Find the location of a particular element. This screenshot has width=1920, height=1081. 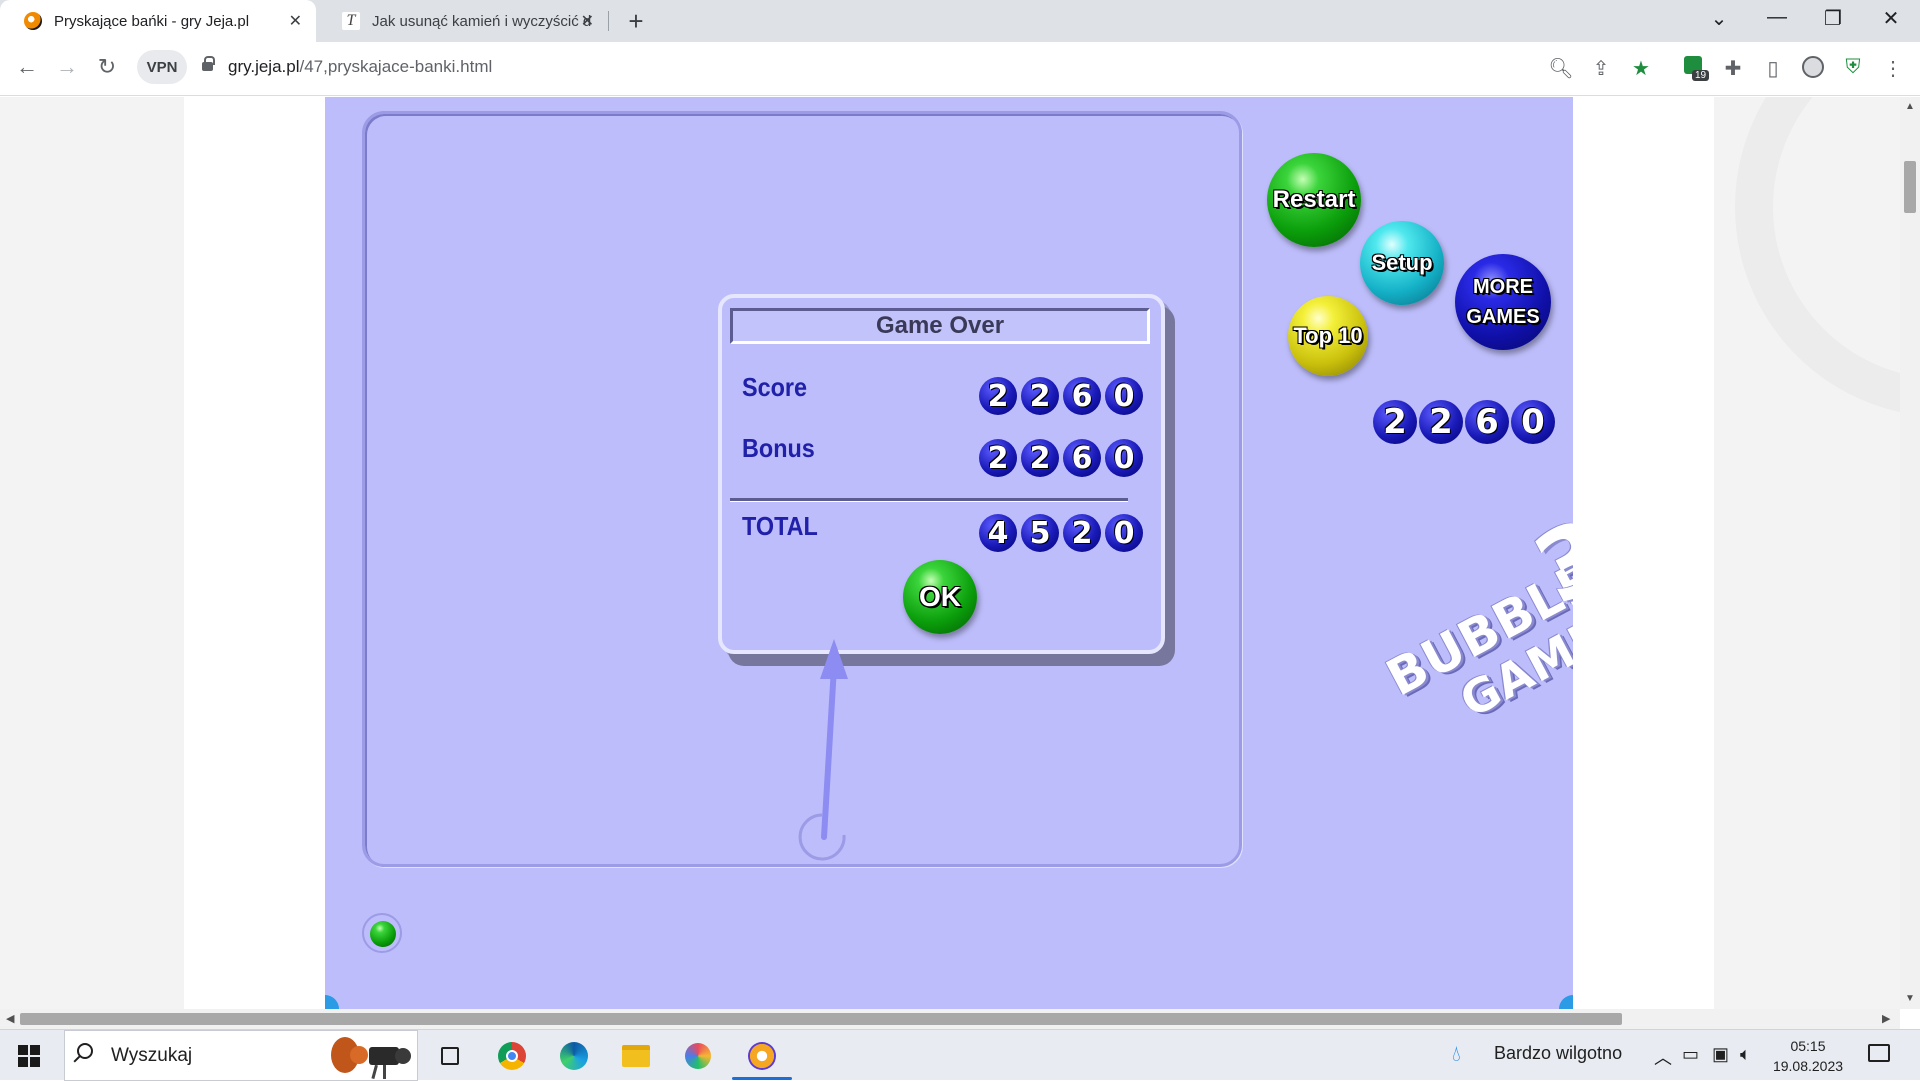

taskbar-clock: 05:15 19.08.2023 is located at coordinates (1808, 1056).